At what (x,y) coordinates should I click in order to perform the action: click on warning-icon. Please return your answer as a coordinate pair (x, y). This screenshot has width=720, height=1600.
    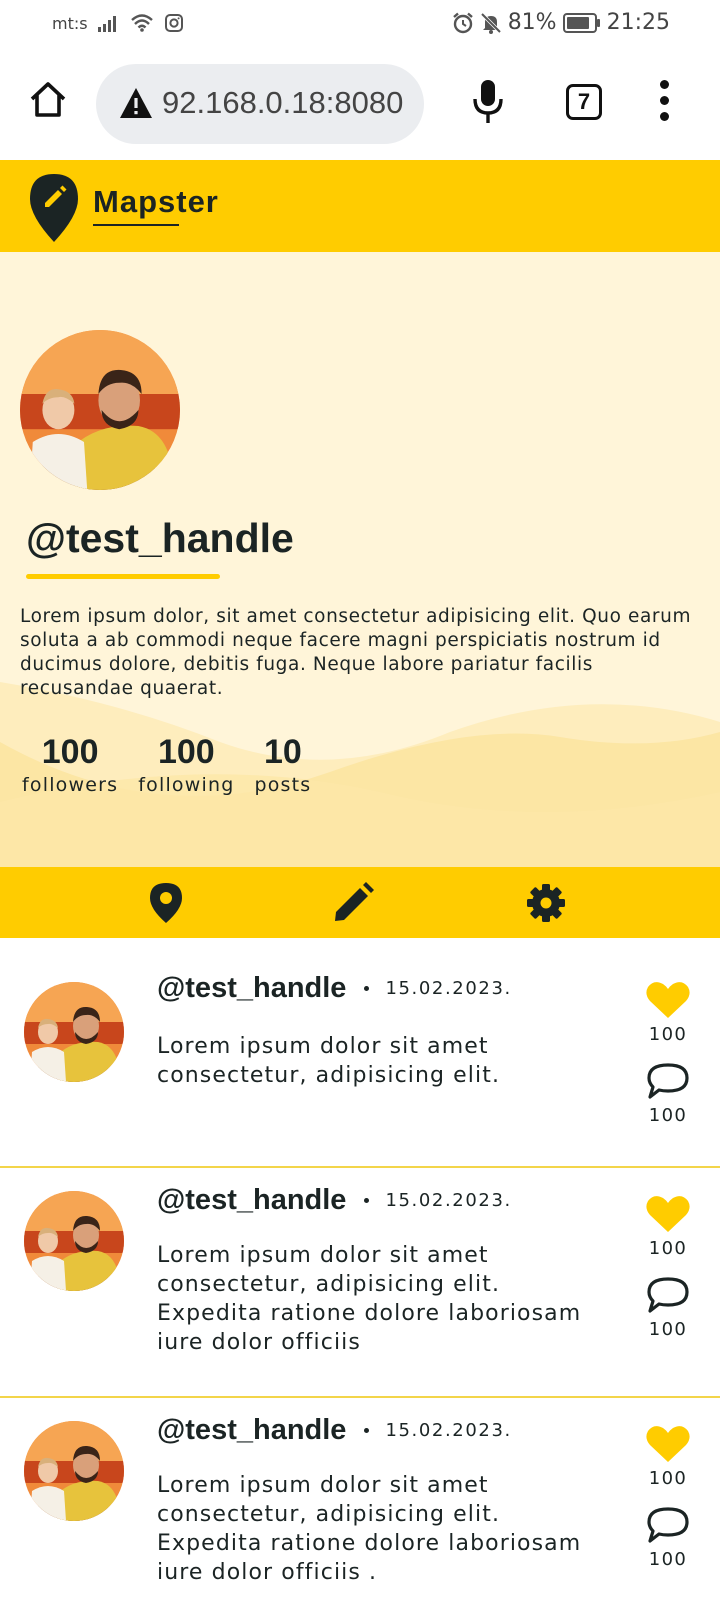
    Looking at the image, I should click on (136, 103).